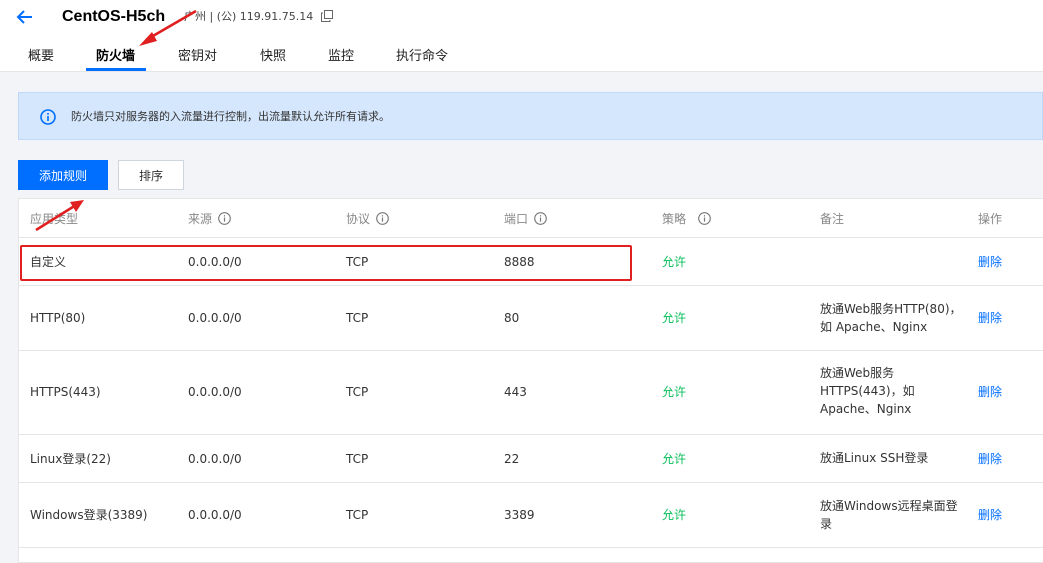 Image resolution: width=1043 pixels, height=563 pixels. What do you see at coordinates (273, 57) in the screenshot?
I see `tab-snapshot: 快照` at bounding box center [273, 57].